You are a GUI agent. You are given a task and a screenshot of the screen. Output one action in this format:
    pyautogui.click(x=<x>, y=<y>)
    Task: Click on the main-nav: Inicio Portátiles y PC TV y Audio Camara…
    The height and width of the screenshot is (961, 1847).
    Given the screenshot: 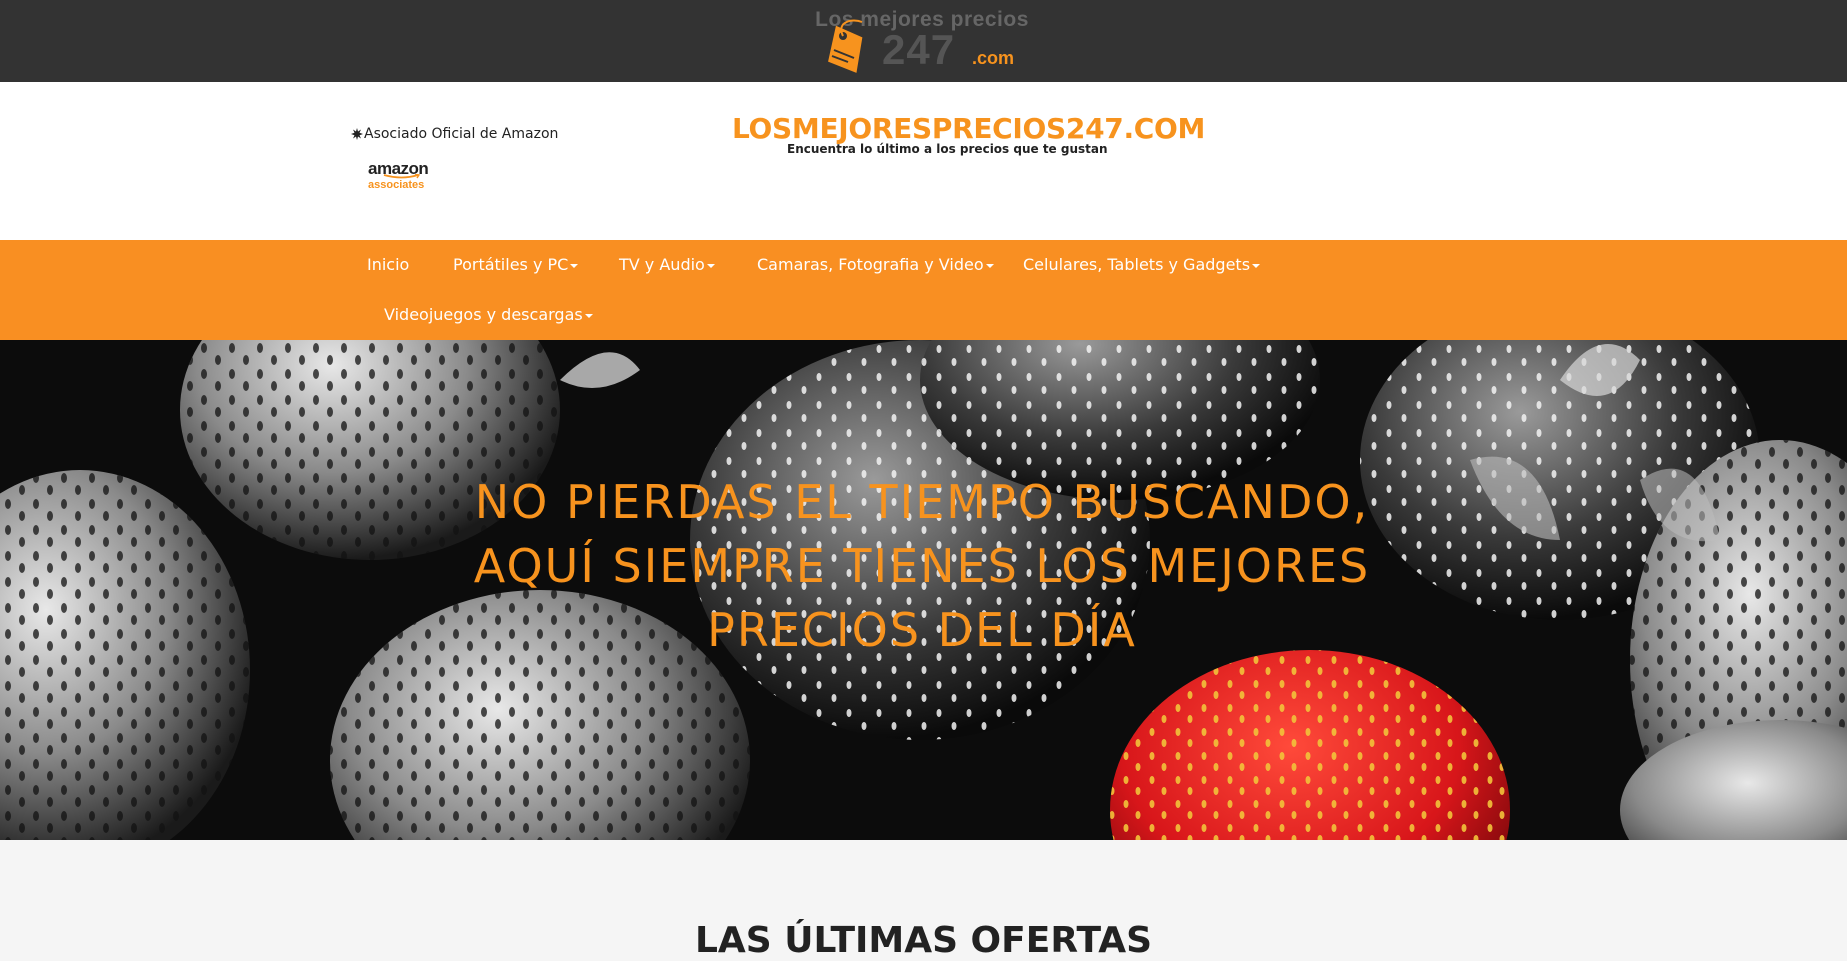 What is the action you would take?
    pyautogui.click(x=923, y=290)
    